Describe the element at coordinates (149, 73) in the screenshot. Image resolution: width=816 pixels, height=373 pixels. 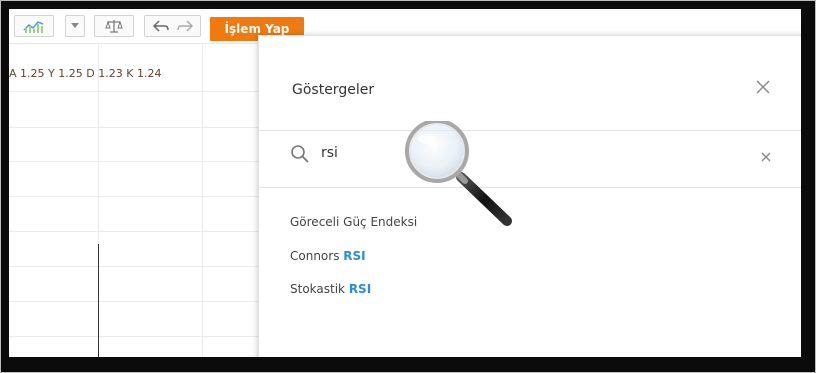
I see `close-value: 1.24` at that location.